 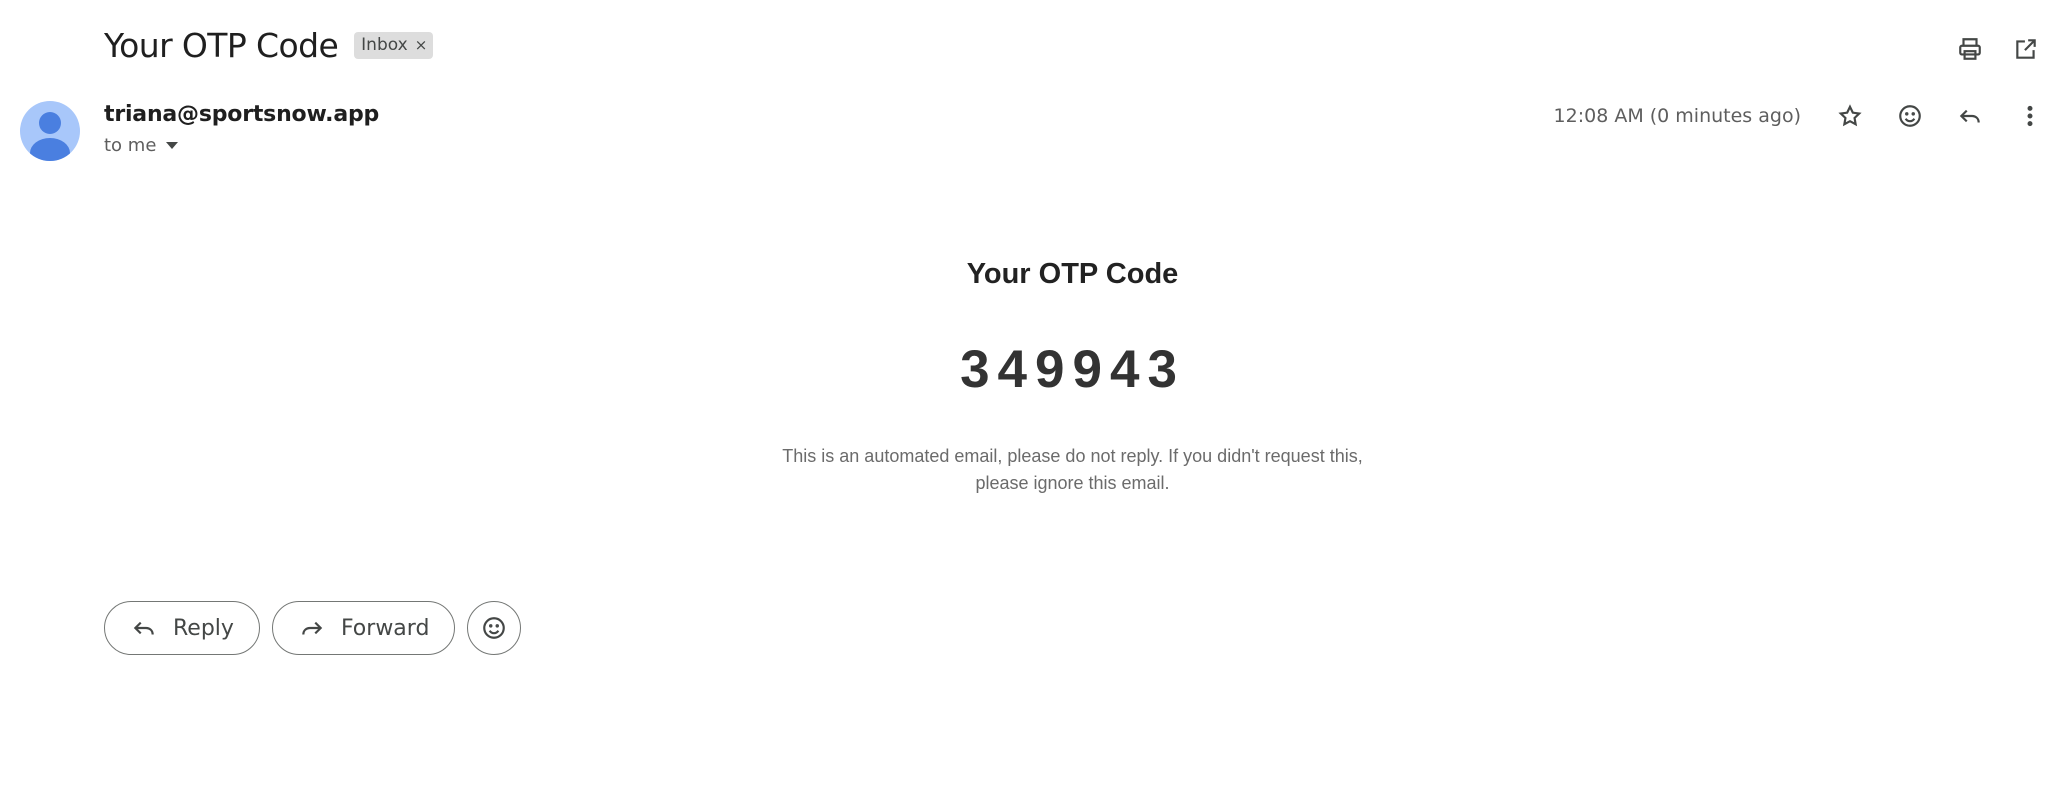 I want to click on label-chip-text: Inbox, so click(x=384, y=45).